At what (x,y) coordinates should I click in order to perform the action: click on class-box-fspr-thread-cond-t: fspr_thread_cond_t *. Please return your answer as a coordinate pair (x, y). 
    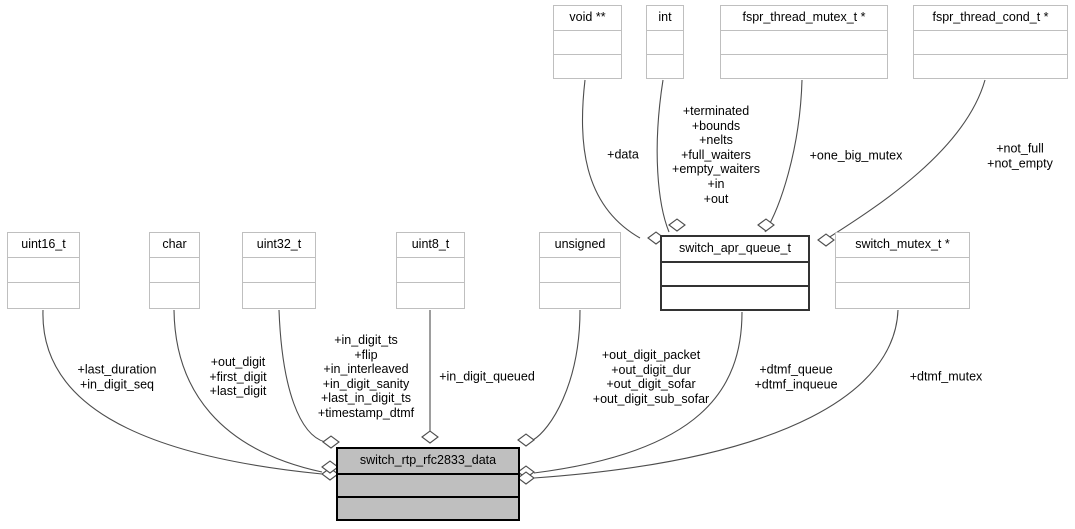
    Looking at the image, I should click on (990, 42).